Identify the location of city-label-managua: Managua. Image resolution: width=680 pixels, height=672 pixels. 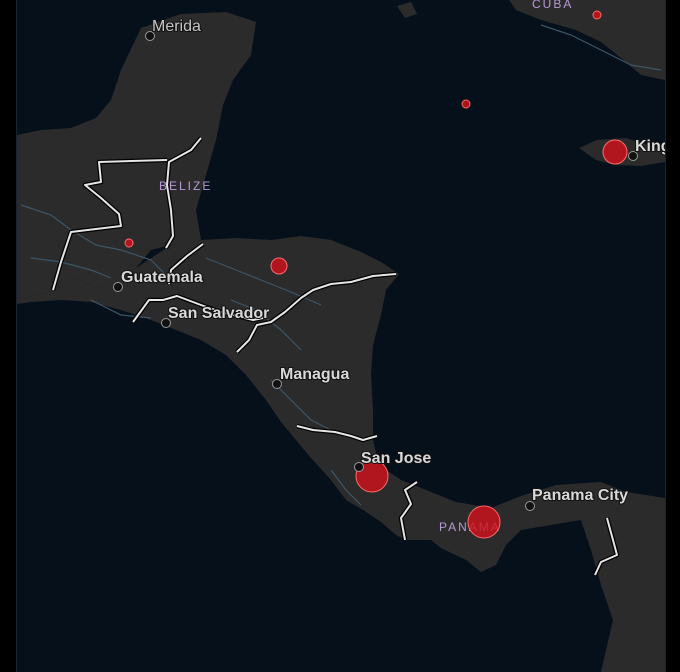
(314, 374).